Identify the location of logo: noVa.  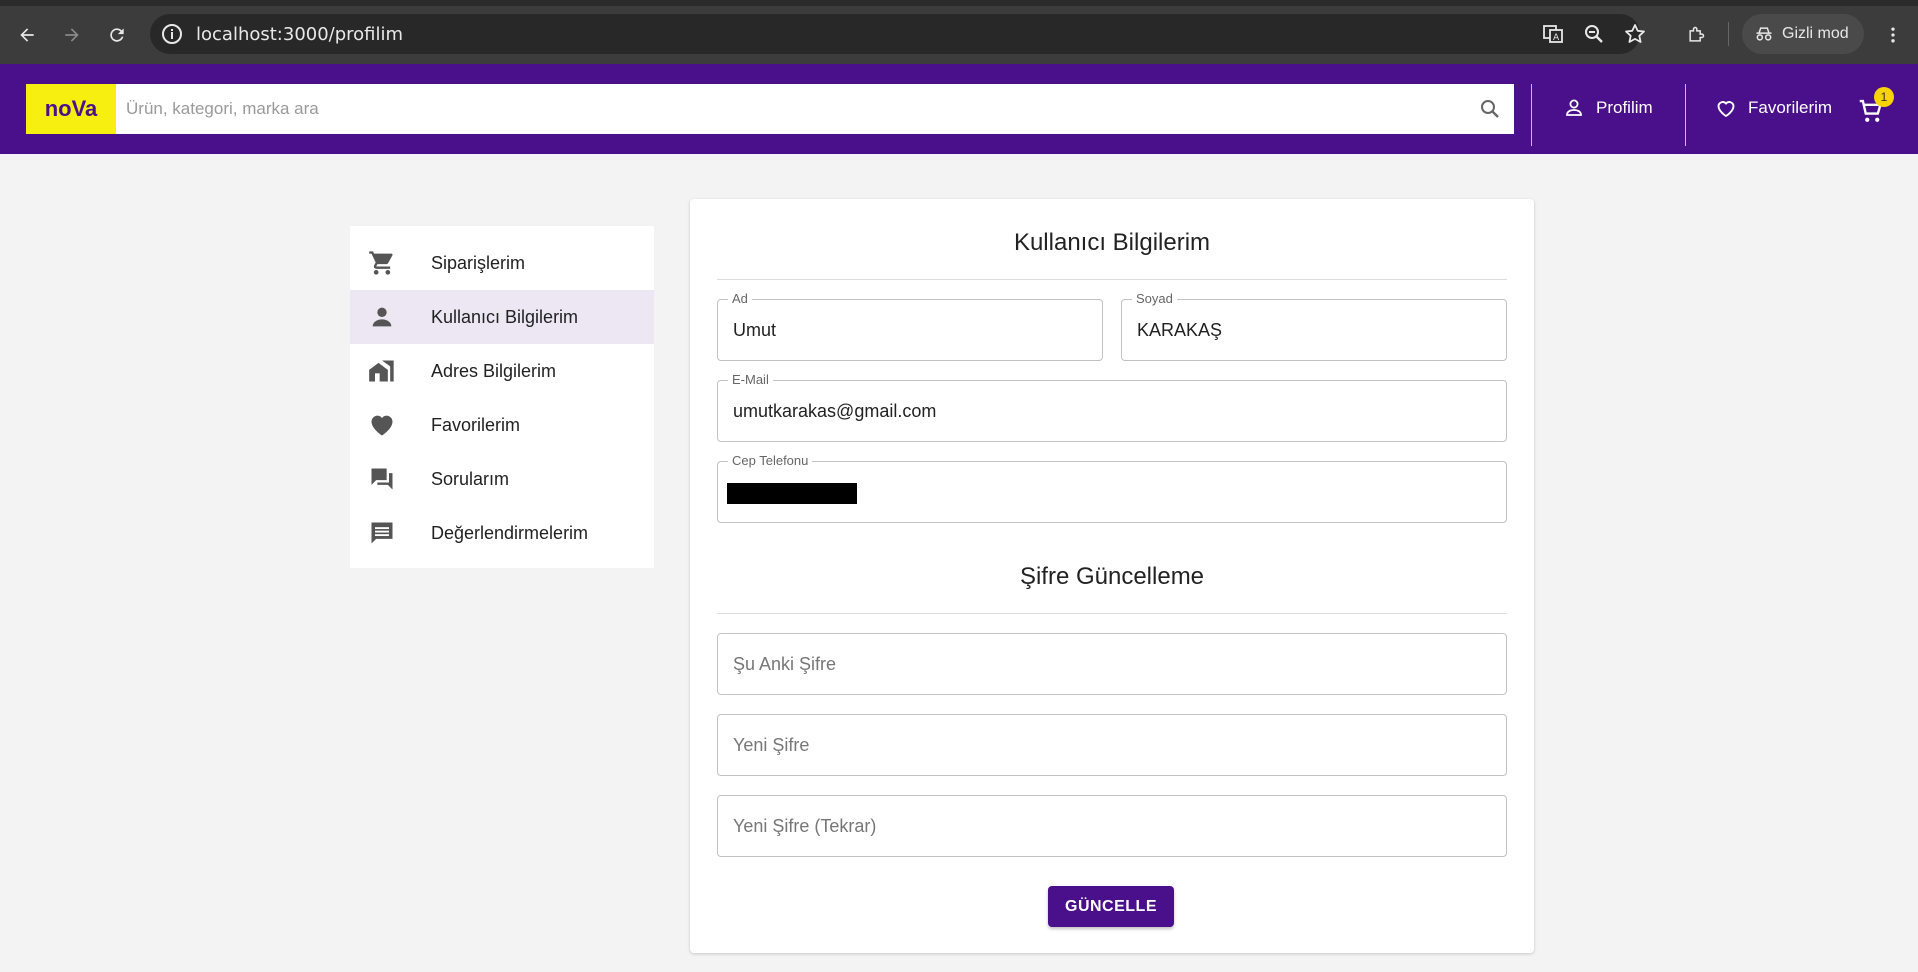
(71, 109).